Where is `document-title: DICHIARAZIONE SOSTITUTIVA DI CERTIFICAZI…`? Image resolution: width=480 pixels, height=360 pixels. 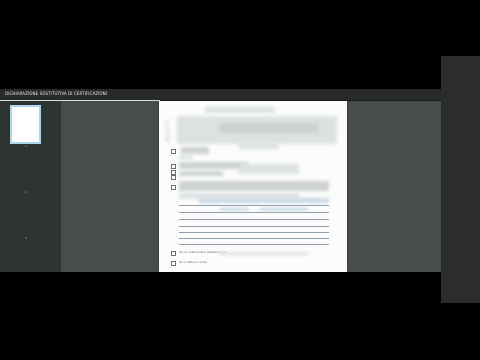
document-title: DICHIARAZIONE SOSTITUTIVA DI CERTIFICAZI… is located at coordinates (56, 93).